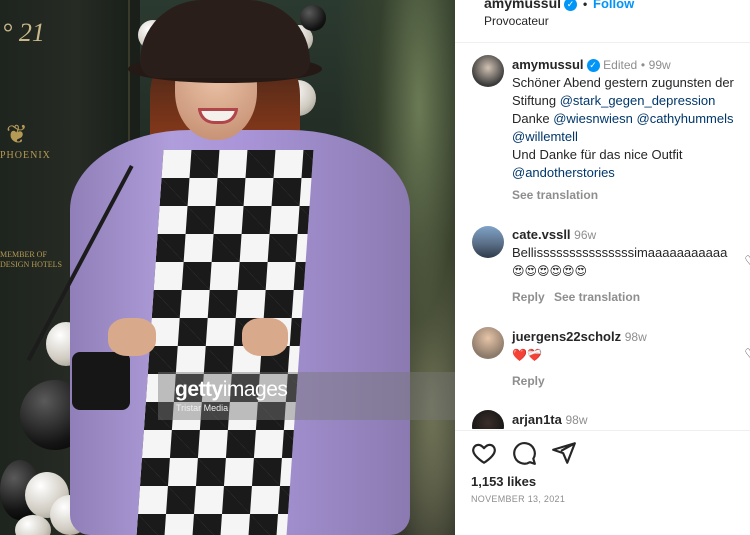 The height and width of the screenshot is (535, 750). I want to click on comment-username: cate.vssll, so click(541, 234).